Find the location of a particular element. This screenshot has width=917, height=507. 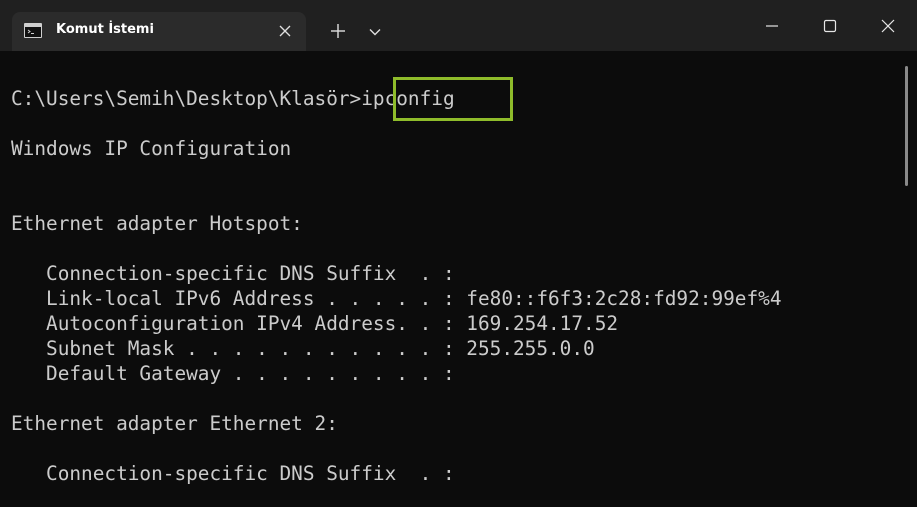

prompt-line: C:\Users\Semih\Desktop\Klasör>ipconfig is located at coordinates (233, 98).